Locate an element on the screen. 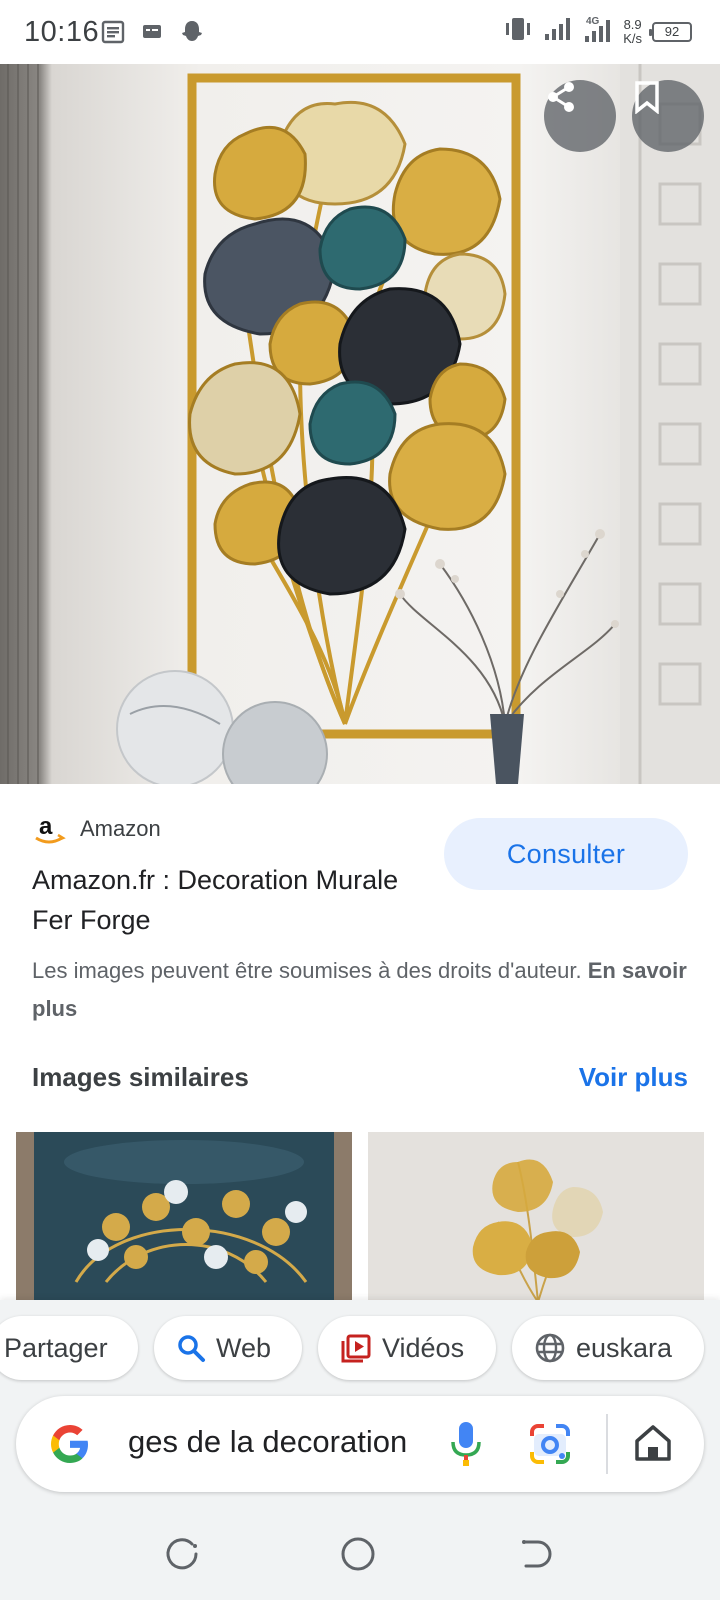 The image size is (720, 1600). recent-apps-icon is located at coordinates (182, 1554).